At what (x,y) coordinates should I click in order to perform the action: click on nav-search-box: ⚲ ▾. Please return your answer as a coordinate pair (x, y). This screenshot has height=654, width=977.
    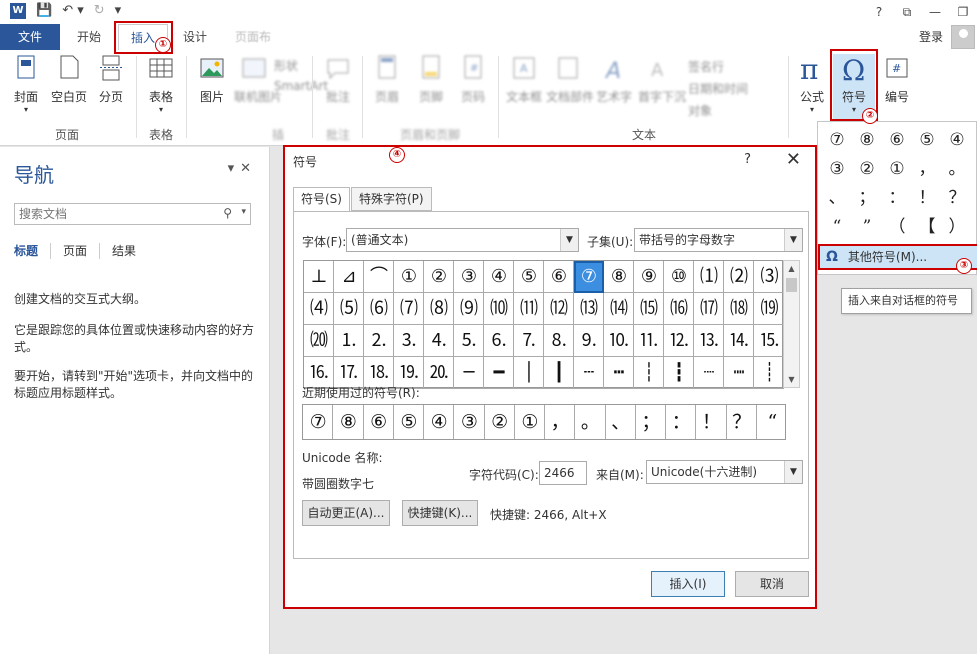
    Looking at the image, I should click on (132, 214).